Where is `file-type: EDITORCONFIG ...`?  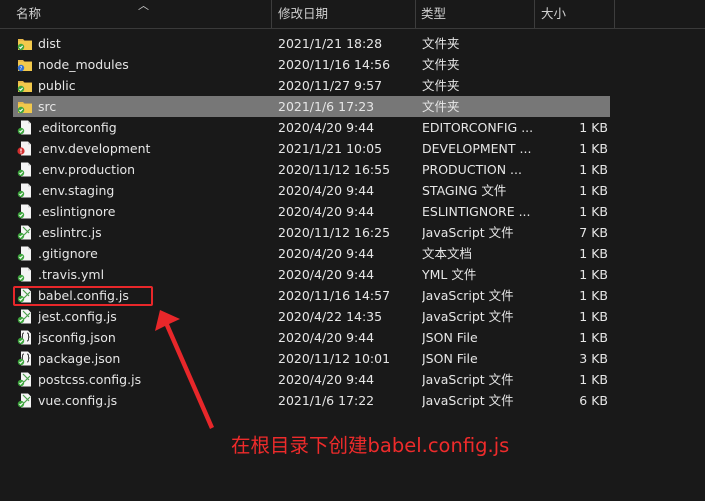 file-type: EDITORCONFIG ... is located at coordinates (477, 127).